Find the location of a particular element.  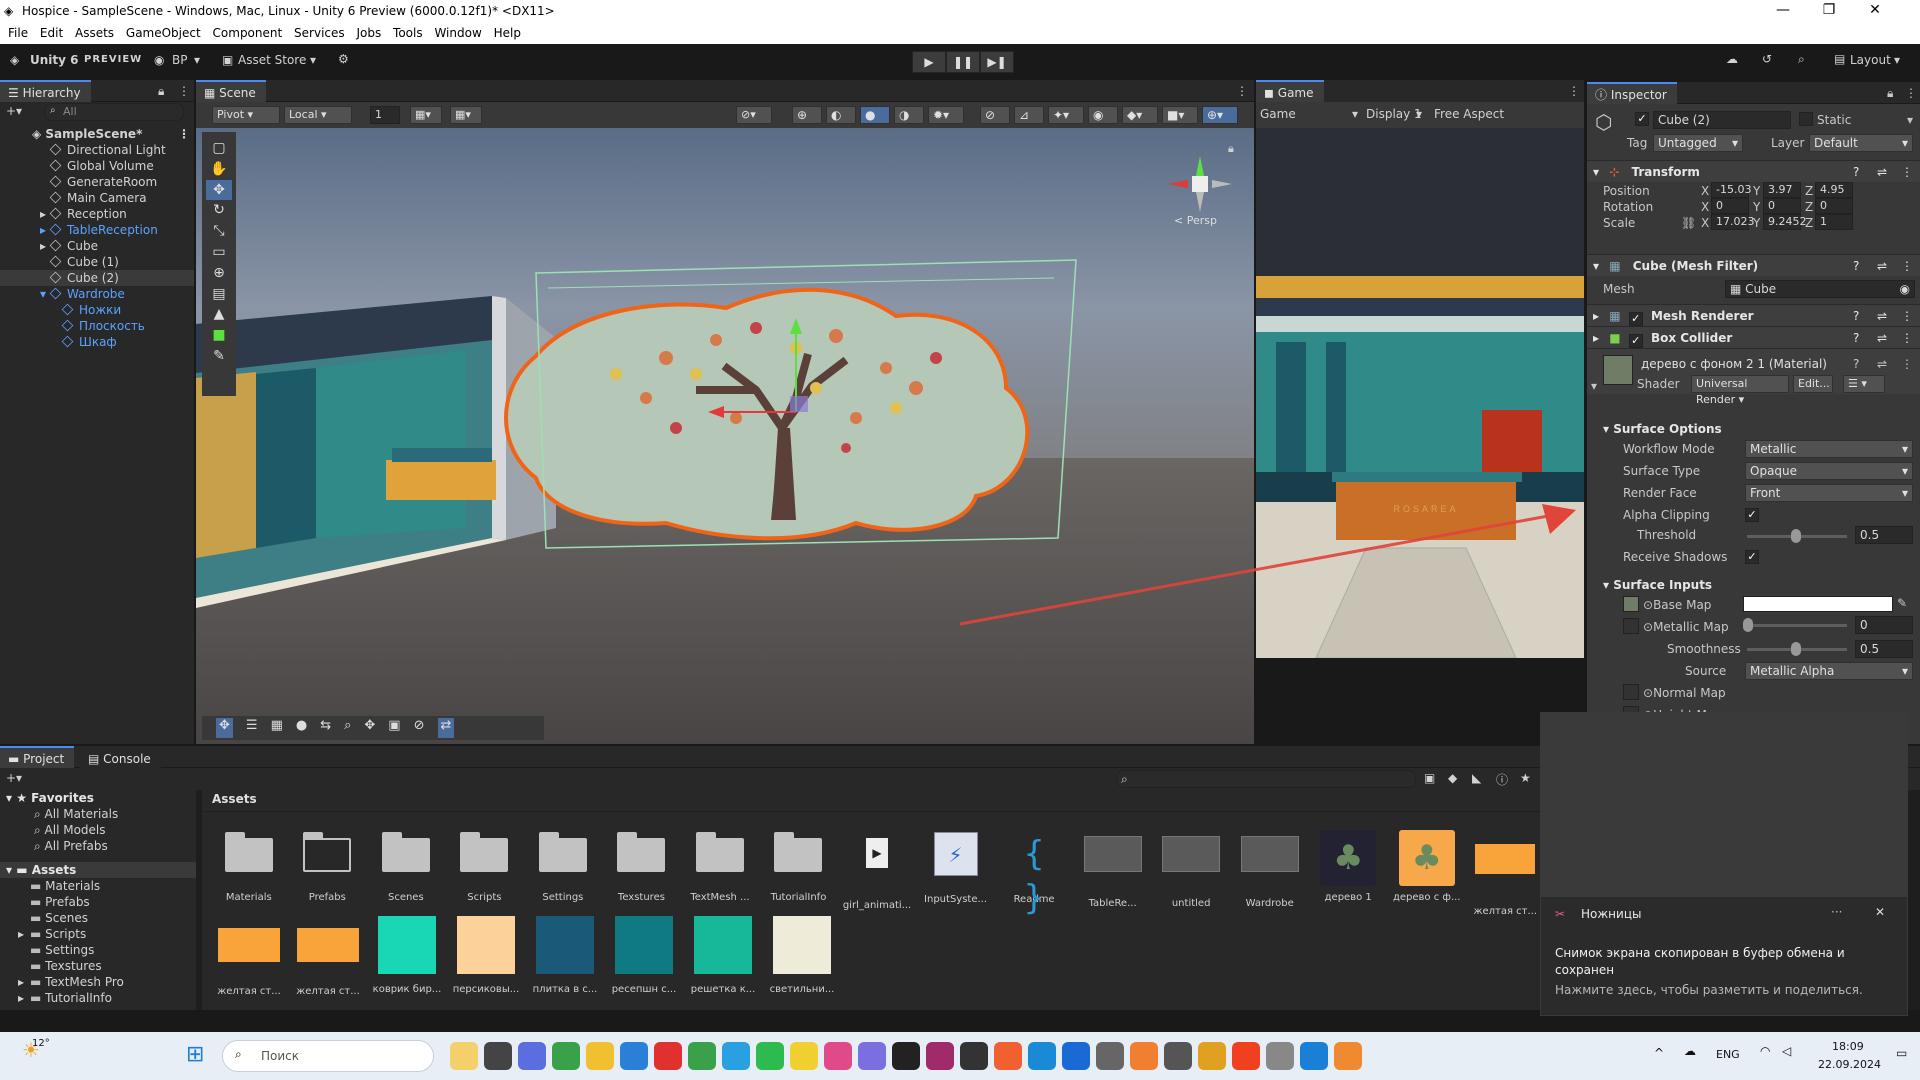

position-y-field: 3.97 is located at coordinates (1782, 190).